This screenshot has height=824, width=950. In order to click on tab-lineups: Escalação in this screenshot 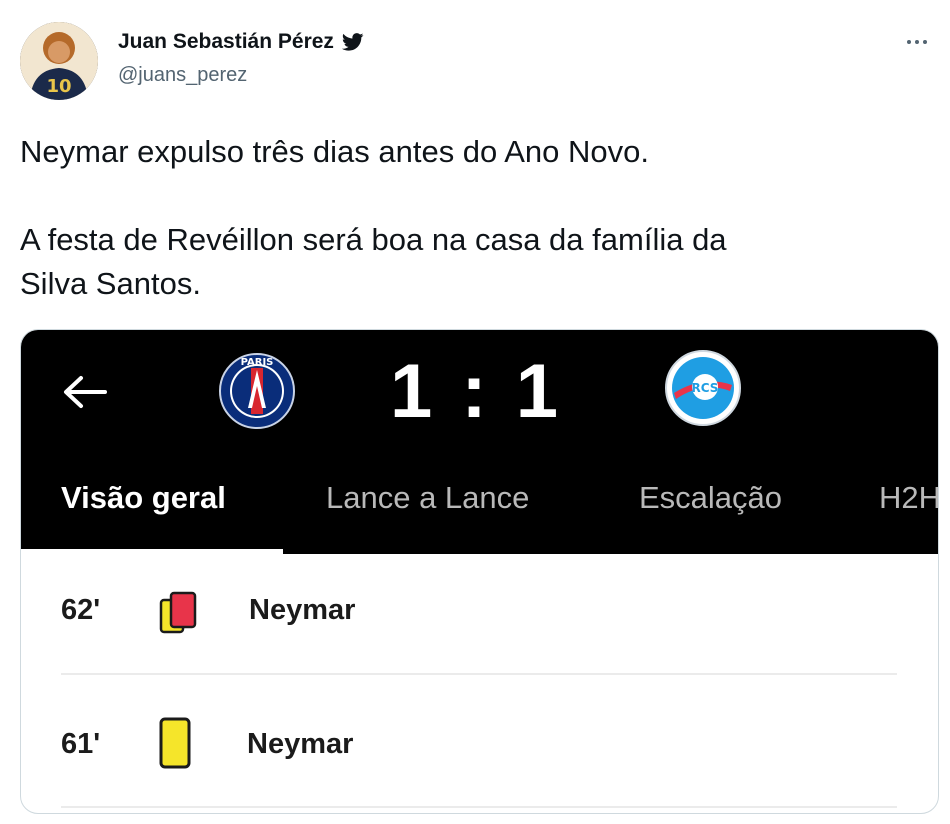, I will do `click(710, 498)`.